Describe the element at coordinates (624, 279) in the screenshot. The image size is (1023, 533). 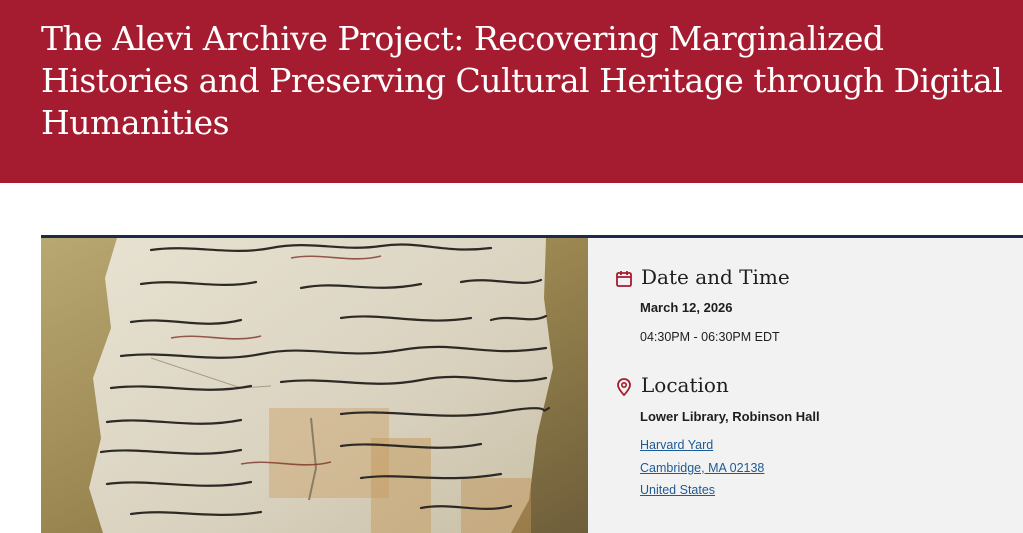
I see `calendar-icon` at that location.